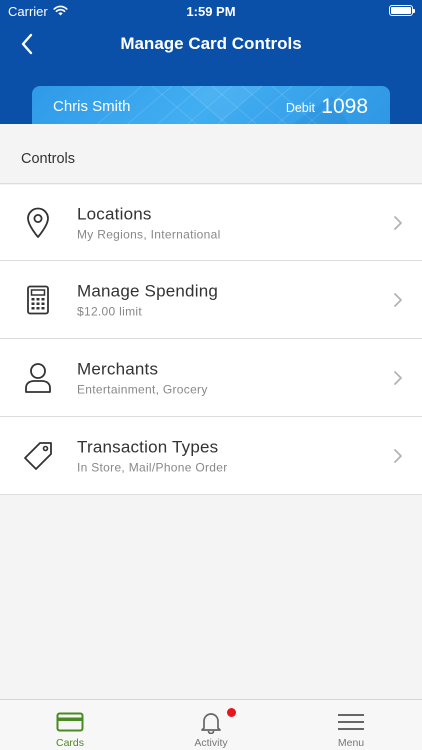 This screenshot has width=422, height=750. What do you see at coordinates (231, 712) in the screenshot?
I see `notification-badge` at bounding box center [231, 712].